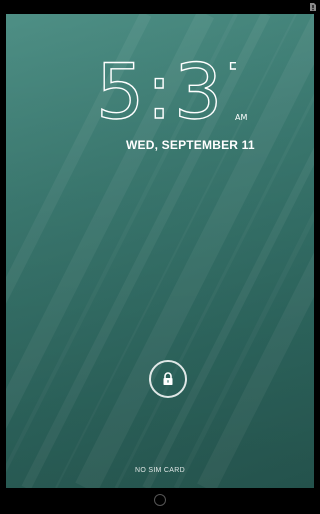 This screenshot has height=514, width=320. What do you see at coordinates (313, 7) in the screenshot?
I see `sim-card-missing-icon` at bounding box center [313, 7].